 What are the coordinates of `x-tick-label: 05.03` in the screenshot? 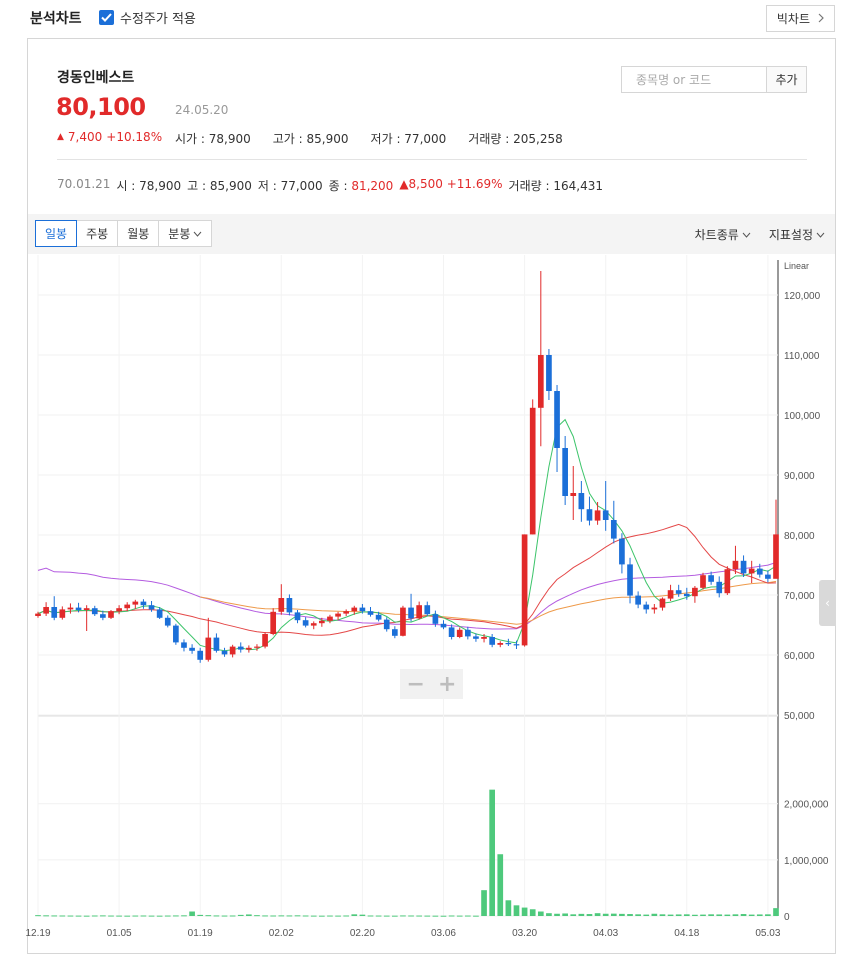 It's located at (767, 933).